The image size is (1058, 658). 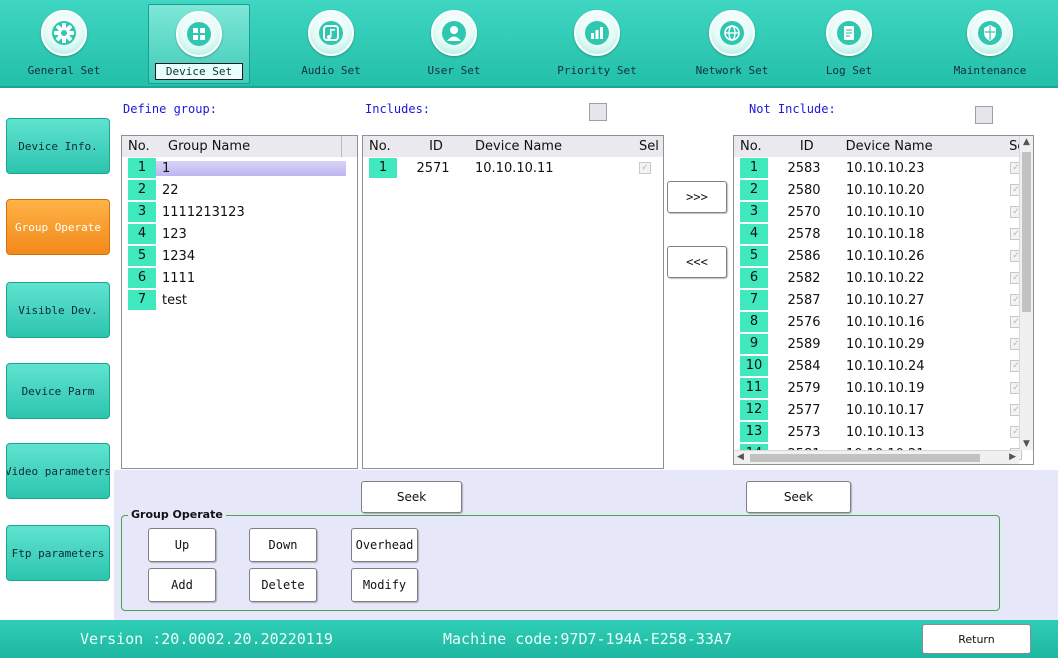 What do you see at coordinates (883, 234) in the screenshot?
I see `table-row: 4 2578 10.10.10.18 ✓` at bounding box center [883, 234].